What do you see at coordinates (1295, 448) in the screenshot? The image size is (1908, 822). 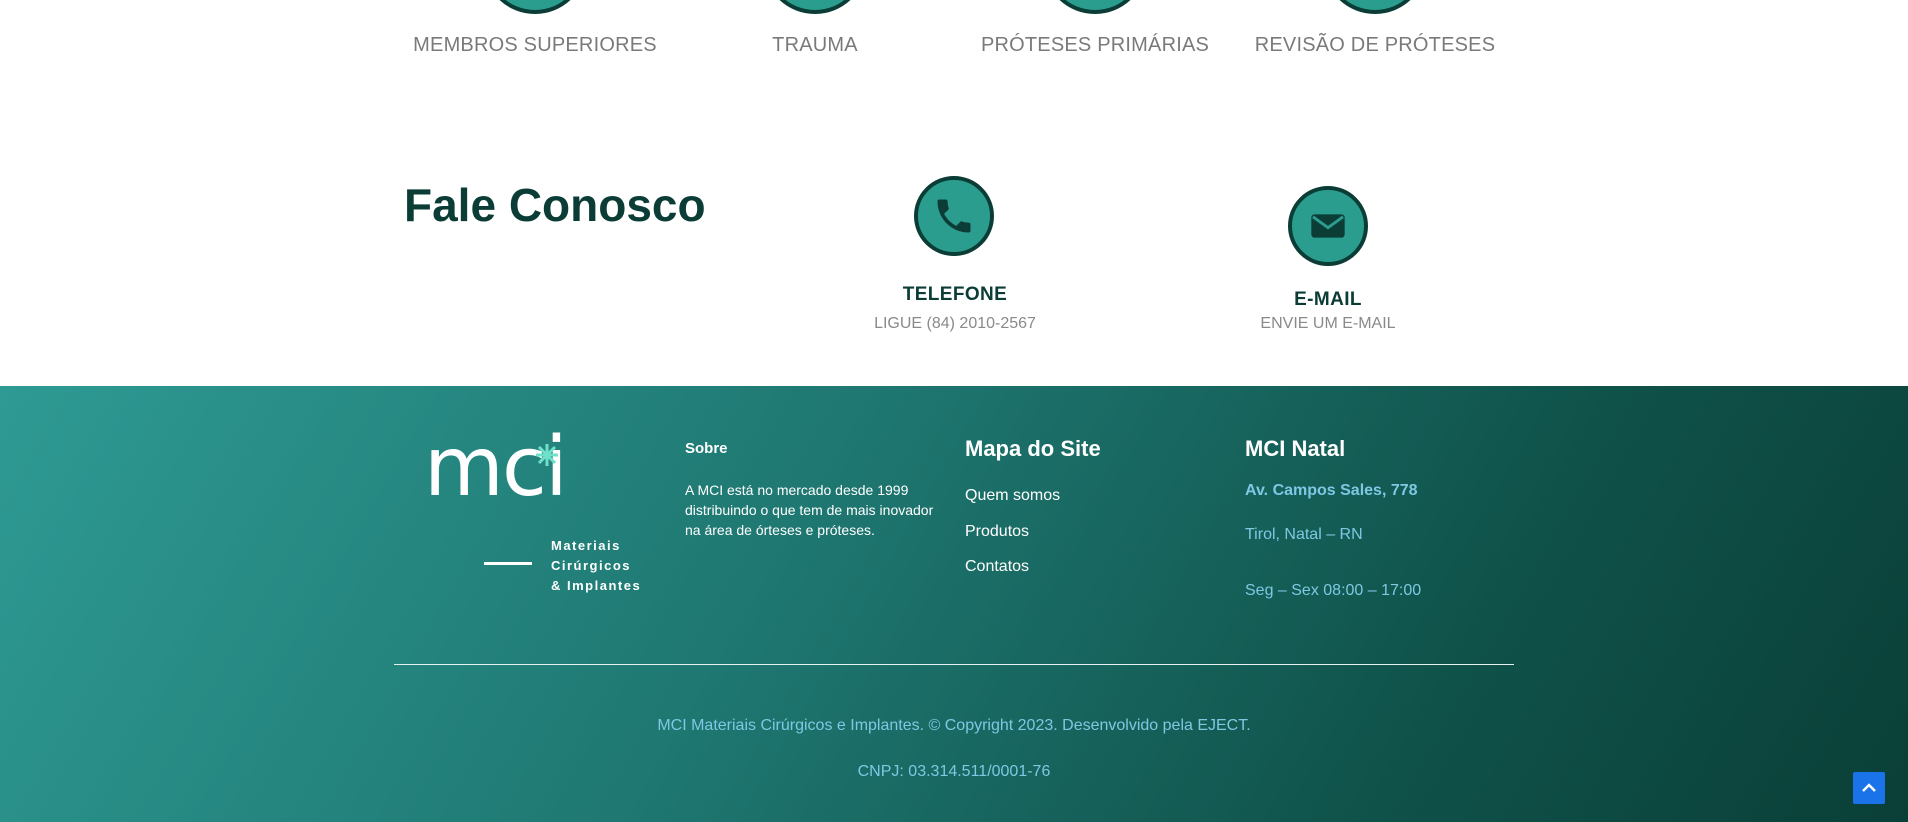 I see `location-heading: MCI Natal` at bounding box center [1295, 448].